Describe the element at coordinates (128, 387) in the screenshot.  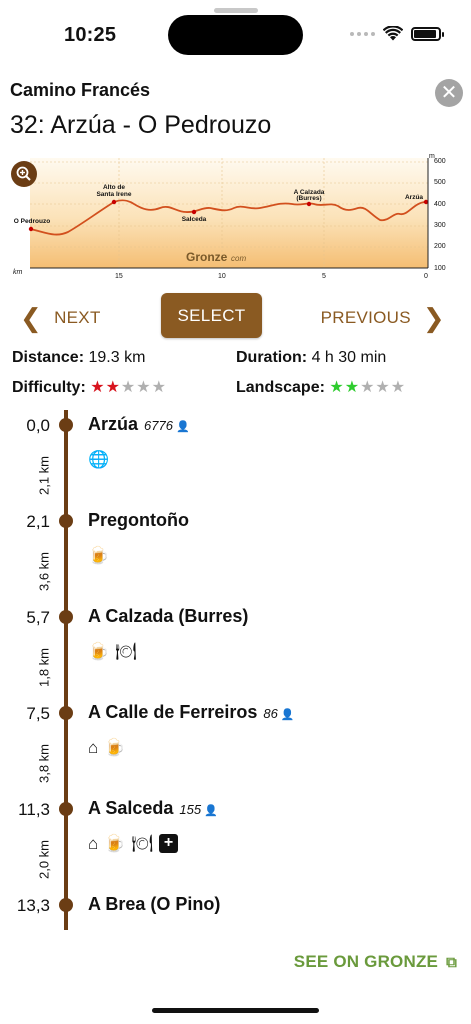
I see `difficulty-stars: ★★★★★` at that location.